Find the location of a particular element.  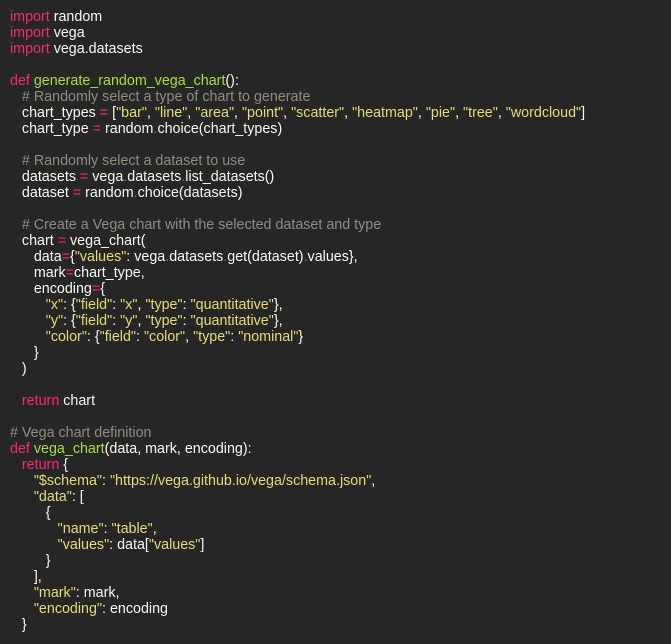

string-token: "table" is located at coordinates (132, 529).